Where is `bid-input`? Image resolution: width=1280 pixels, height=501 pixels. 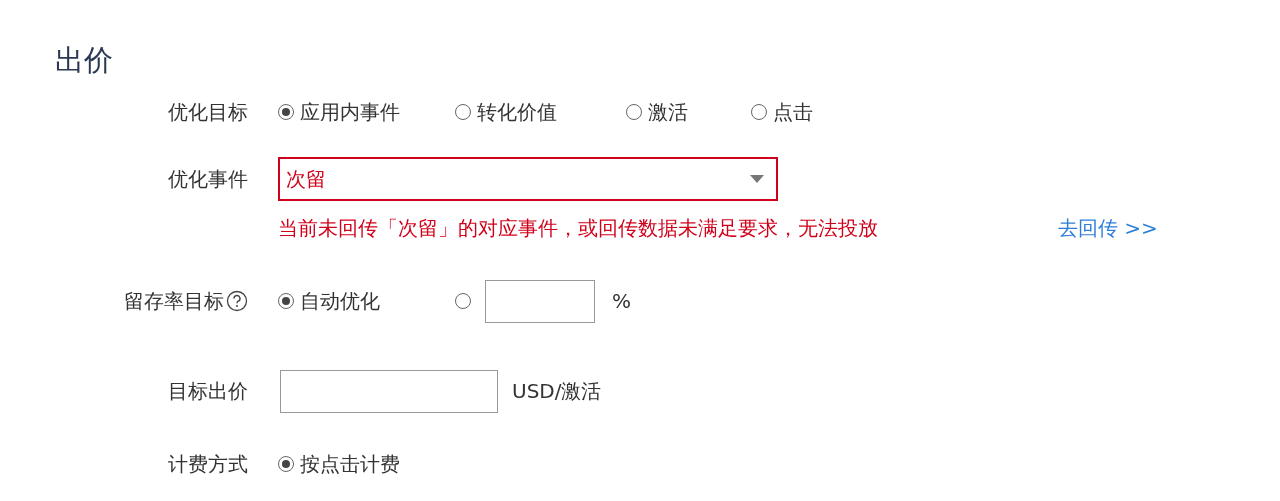
bid-input is located at coordinates (389, 391).